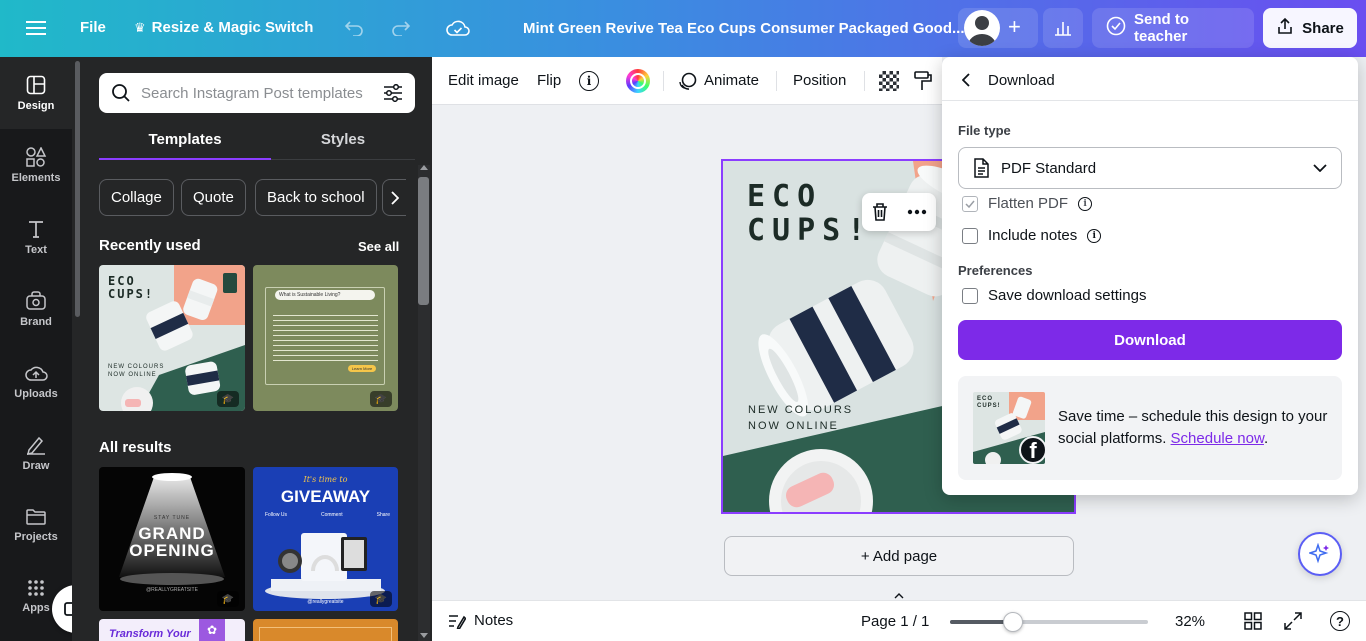  I want to click on rail-item-text: Text, so click(36, 237).